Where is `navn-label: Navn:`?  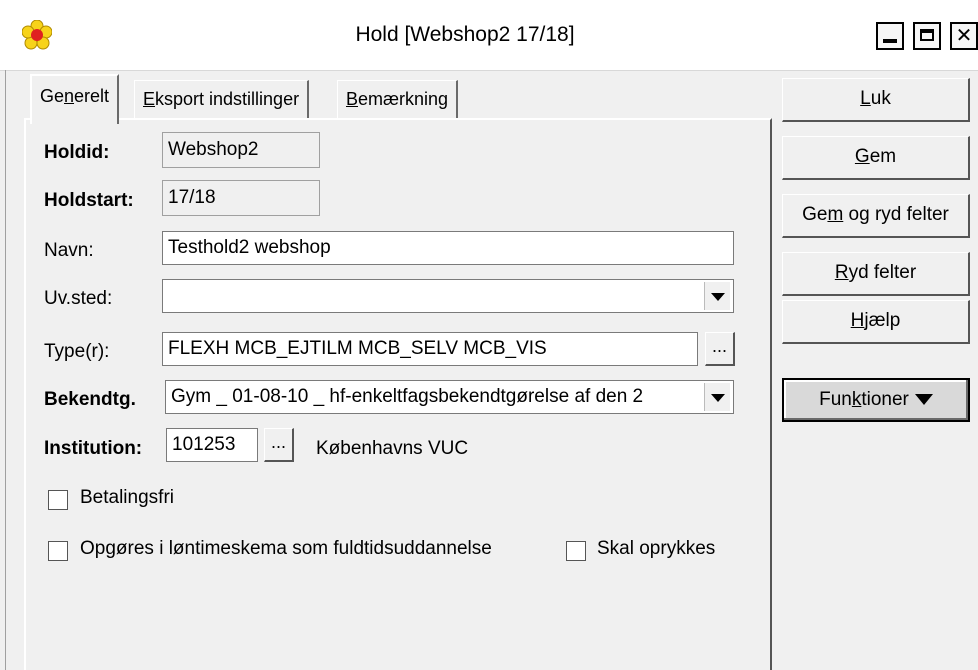 navn-label: Navn: is located at coordinates (69, 250).